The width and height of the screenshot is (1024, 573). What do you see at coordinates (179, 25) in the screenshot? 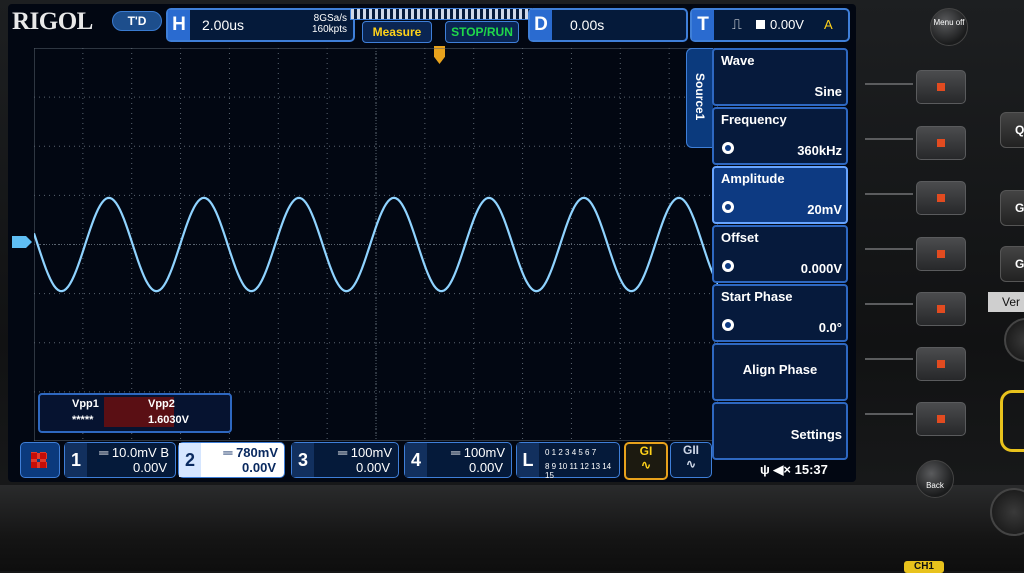
I see `horizontal-letter: H` at bounding box center [179, 25].